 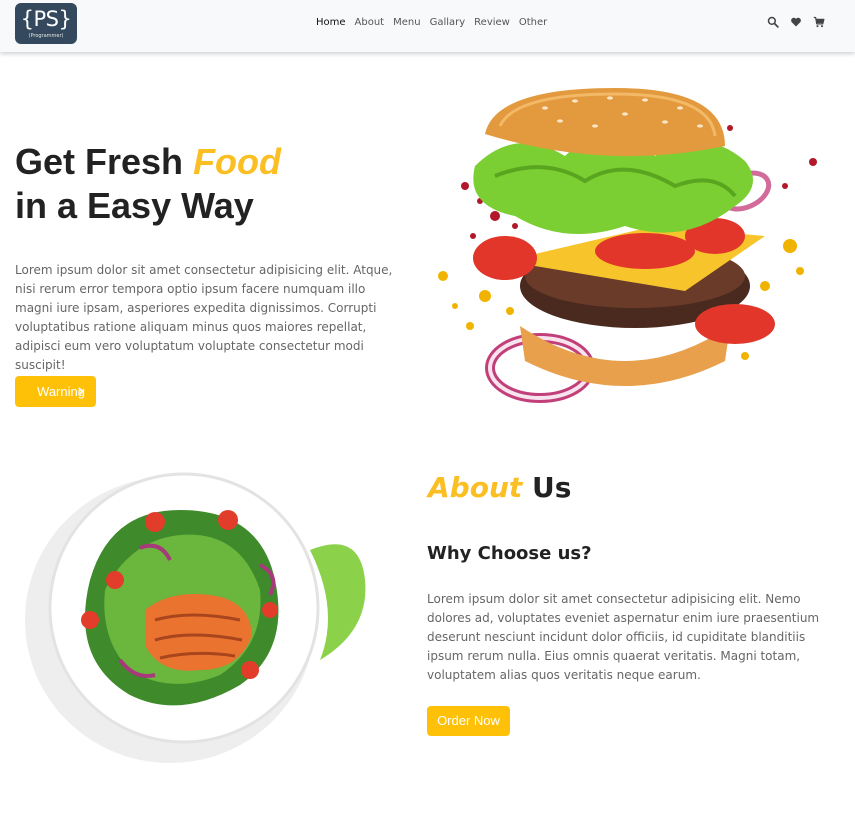 What do you see at coordinates (195, 617) in the screenshot?
I see `salad-plate-image` at bounding box center [195, 617].